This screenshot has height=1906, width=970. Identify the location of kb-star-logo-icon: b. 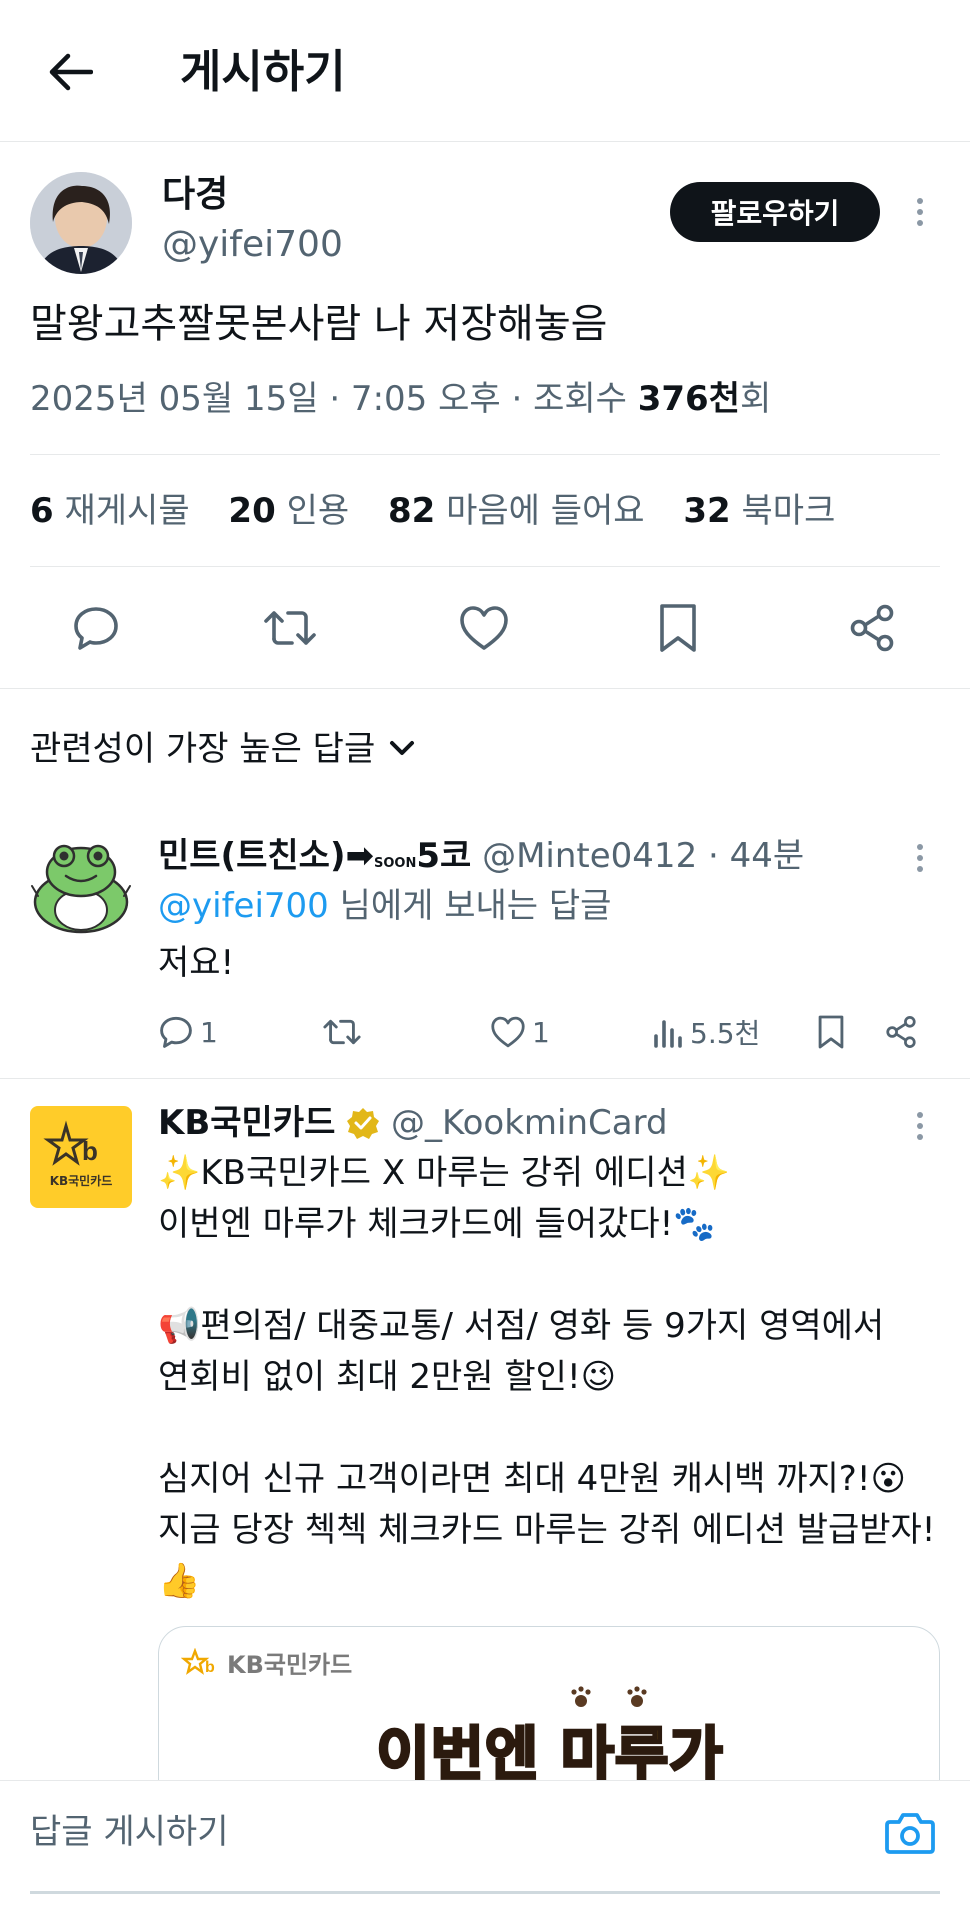
(198, 1661).